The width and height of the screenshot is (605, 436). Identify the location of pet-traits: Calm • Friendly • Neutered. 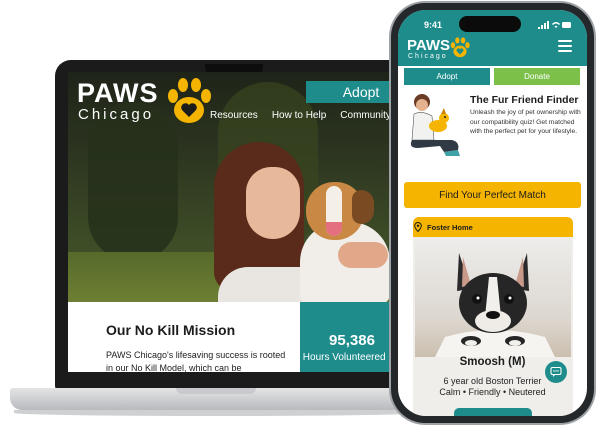
(492, 392).